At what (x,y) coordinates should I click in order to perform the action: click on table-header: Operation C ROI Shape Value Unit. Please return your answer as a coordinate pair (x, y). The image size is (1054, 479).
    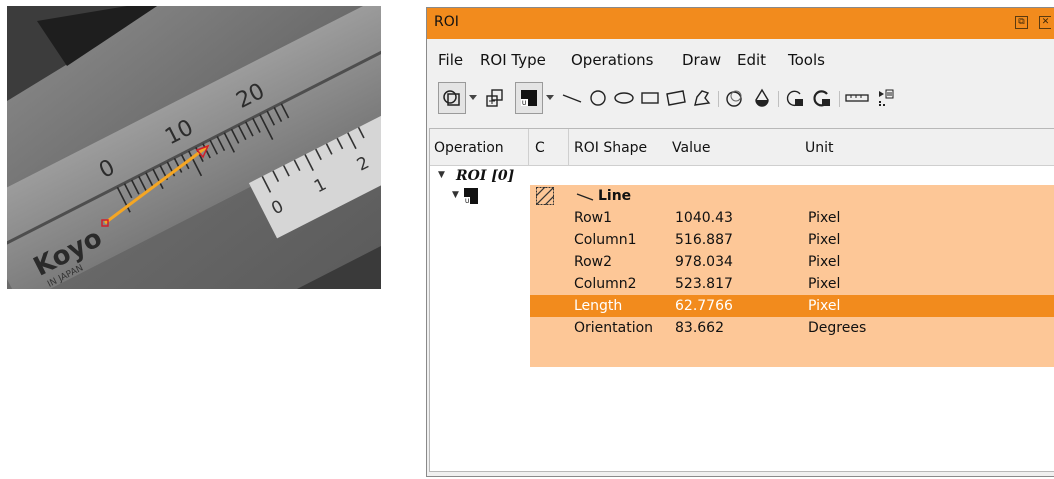
    Looking at the image, I should click on (742, 147).